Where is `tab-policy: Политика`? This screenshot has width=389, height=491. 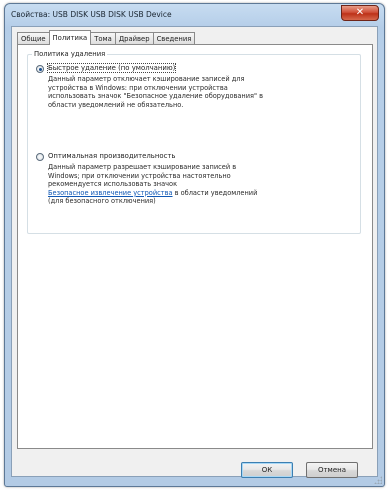 tab-policy: Политика is located at coordinates (70, 37).